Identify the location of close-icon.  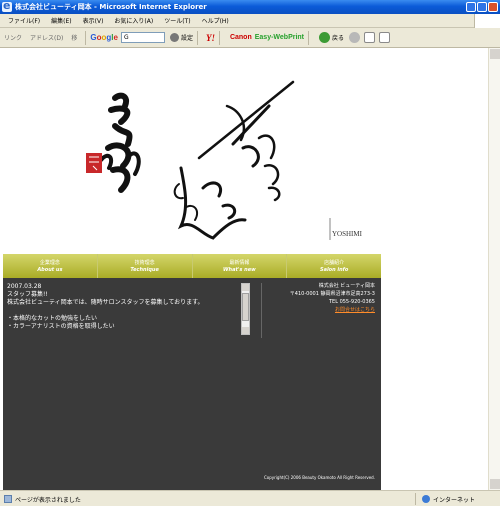
(493, 7).